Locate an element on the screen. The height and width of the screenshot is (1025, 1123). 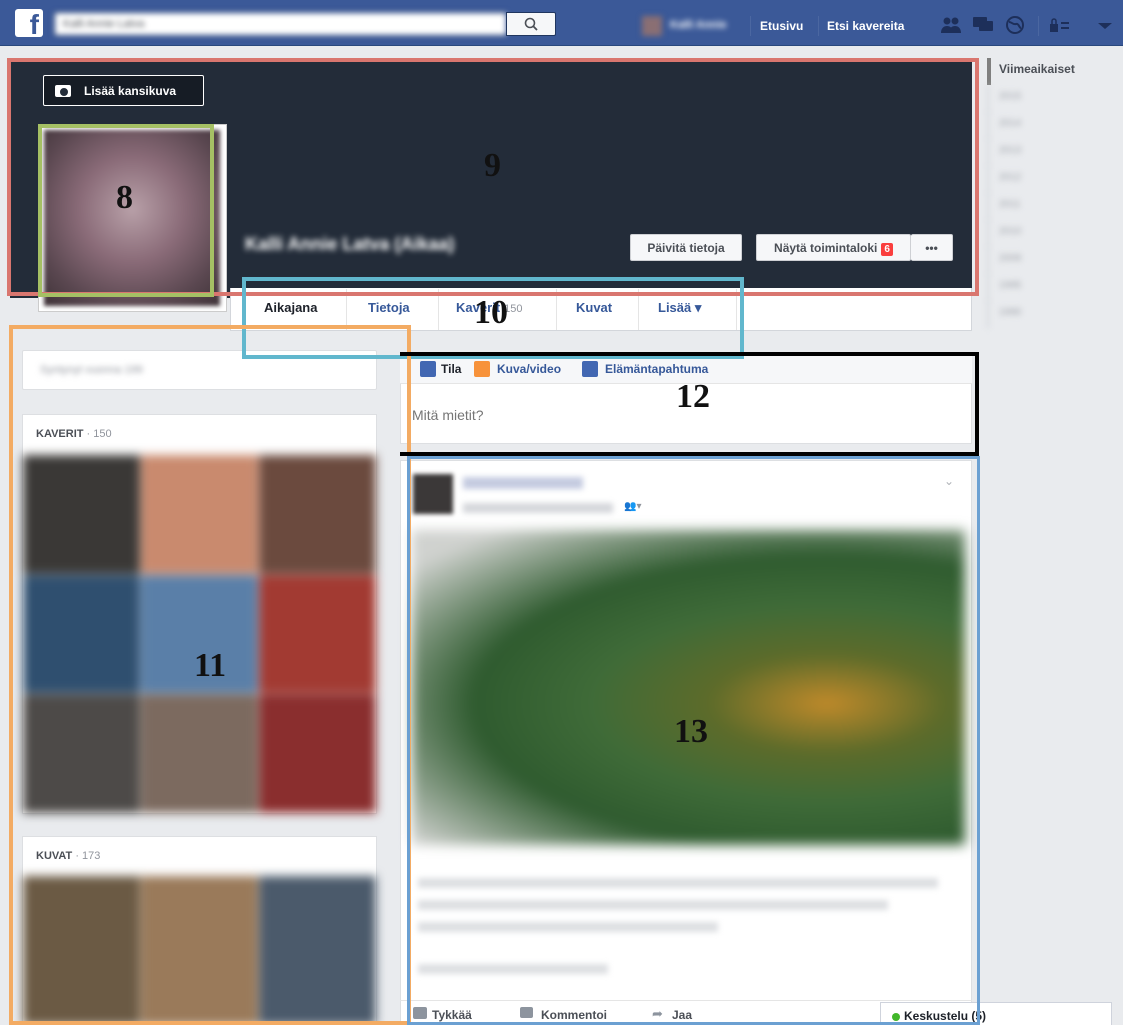
user-avatar is located at coordinates (652, 26).